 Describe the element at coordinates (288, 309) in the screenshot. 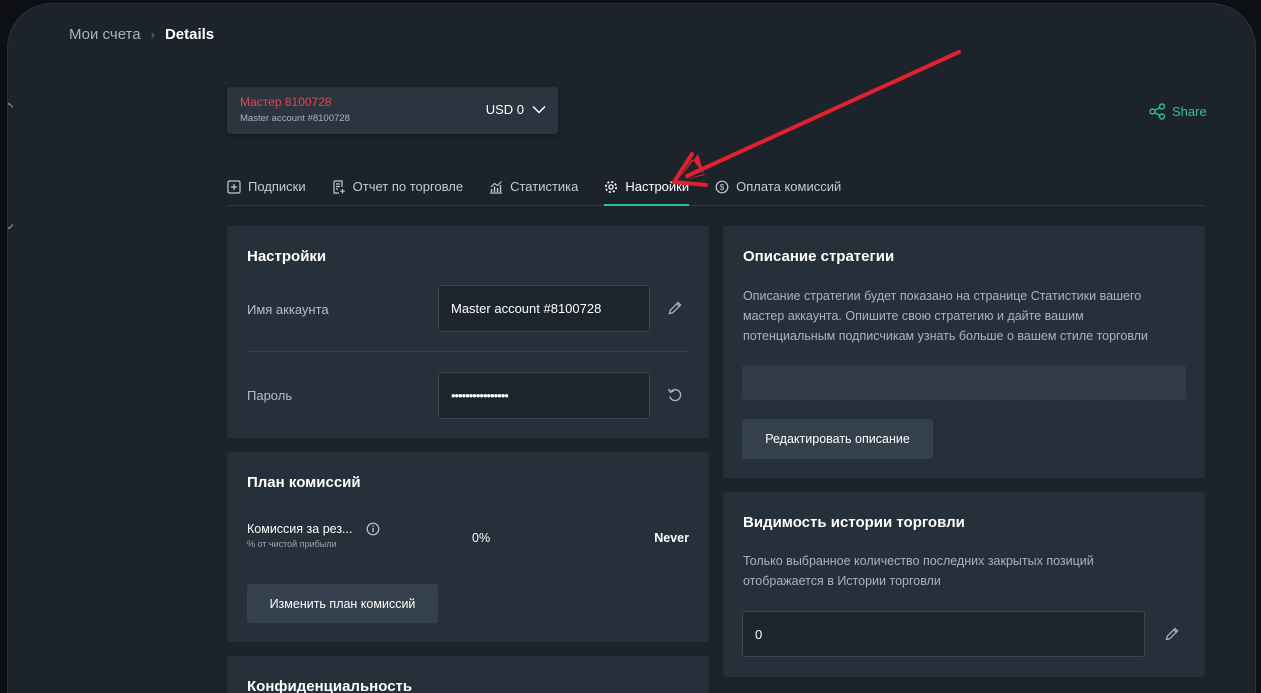

I see `account-name-label: Имя аккаунта` at that location.